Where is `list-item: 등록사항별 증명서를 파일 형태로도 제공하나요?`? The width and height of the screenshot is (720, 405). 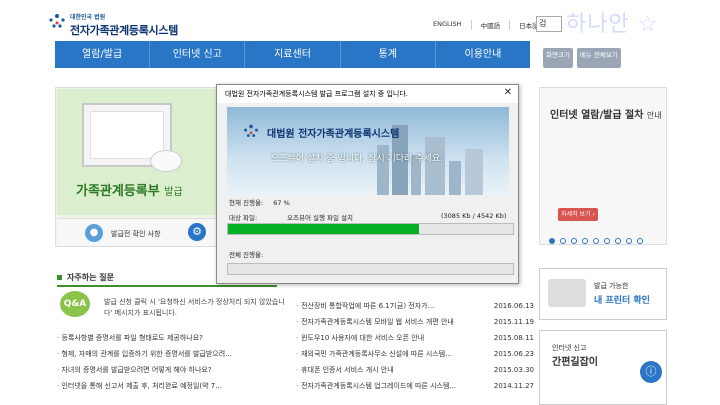 list-item: 등록사항별 증명서를 파일 형태로도 제공하나요? is located at coordinates (172, 338).